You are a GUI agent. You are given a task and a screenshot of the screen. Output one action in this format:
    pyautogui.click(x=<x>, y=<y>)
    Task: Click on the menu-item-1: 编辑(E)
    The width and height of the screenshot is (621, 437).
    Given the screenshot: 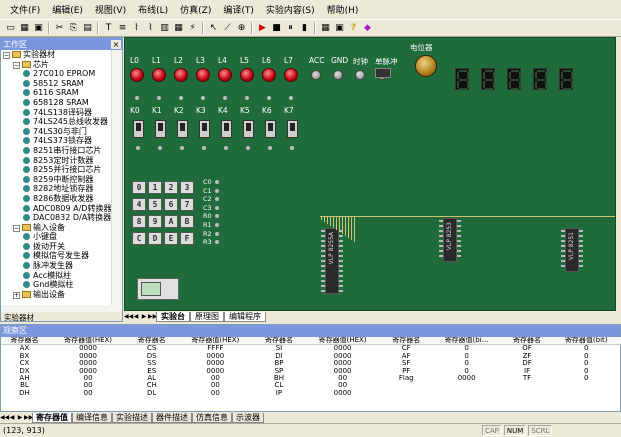 What is the action you would take?
    pyautogui.click(x=67, y=9)
    